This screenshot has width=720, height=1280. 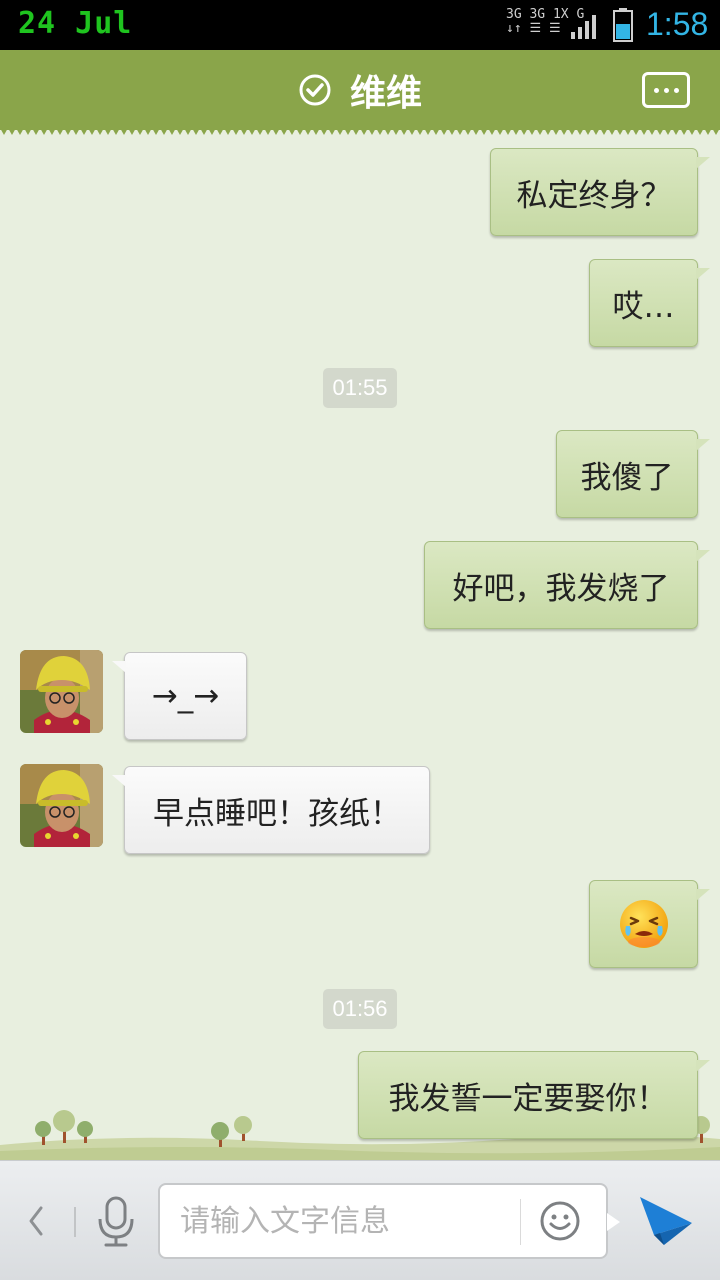 I want to click on back-button, so click(x=36, y=1221).